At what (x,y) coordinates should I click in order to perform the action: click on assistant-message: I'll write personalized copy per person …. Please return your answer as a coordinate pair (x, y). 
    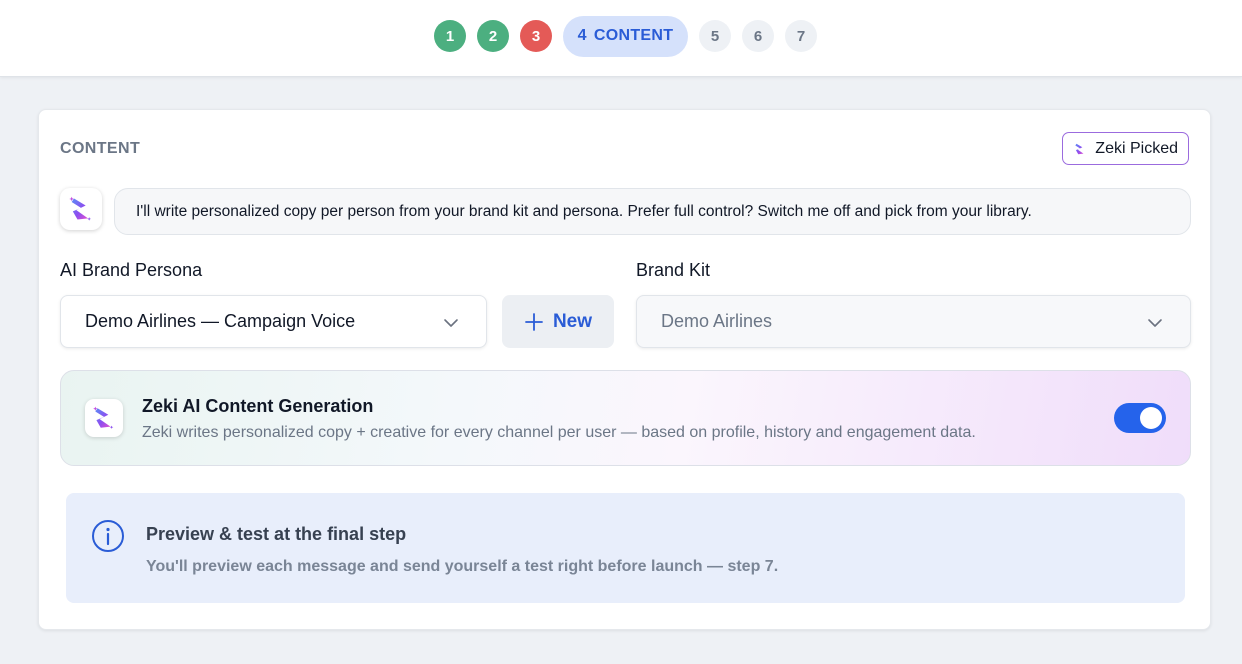
    Looking at the image, I should click on (652, 211).